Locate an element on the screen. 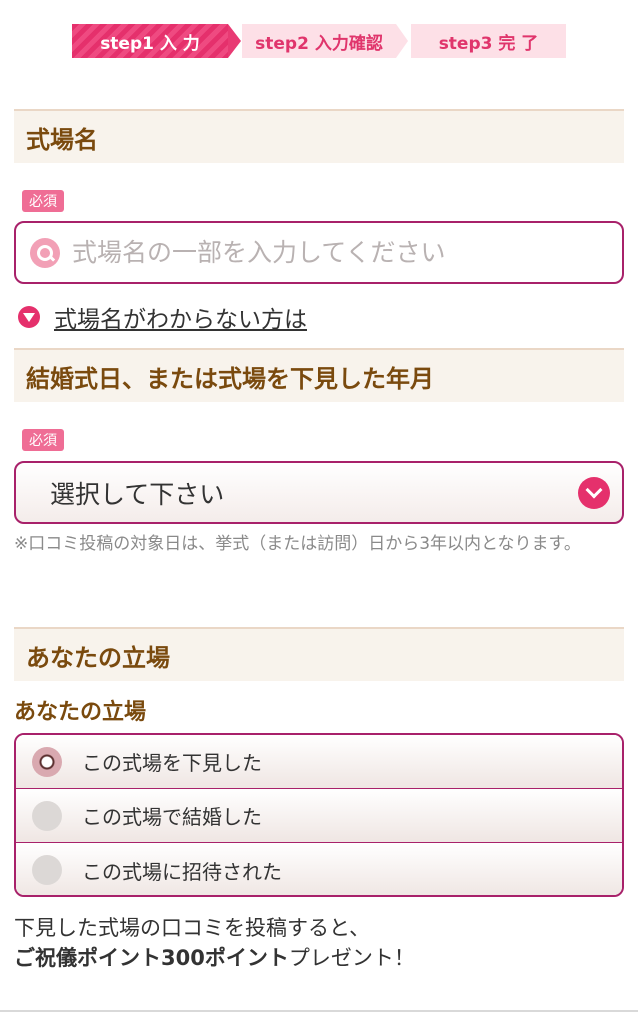  venue-search-box is located at coordinates (319, 252).